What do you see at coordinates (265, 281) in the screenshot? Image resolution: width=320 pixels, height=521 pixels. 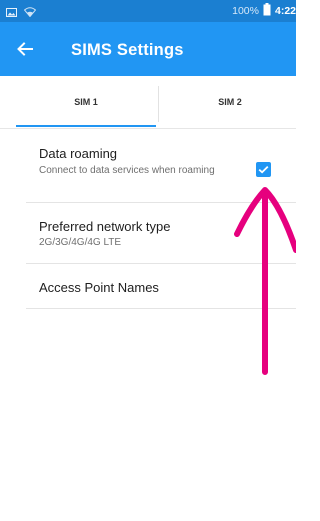 I see `arrow-up-icon` at bounding box center [265, 281].